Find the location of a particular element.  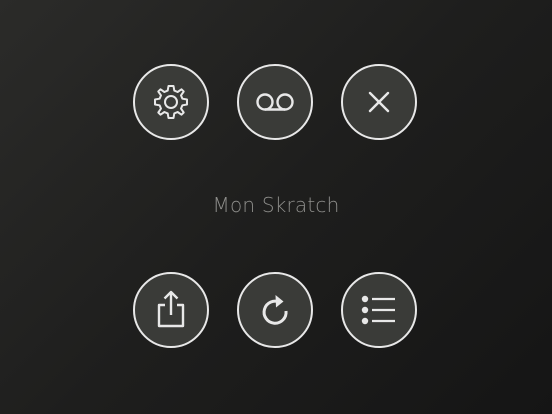

page-title: Mon Skratch is located at coordinates (276, 205).